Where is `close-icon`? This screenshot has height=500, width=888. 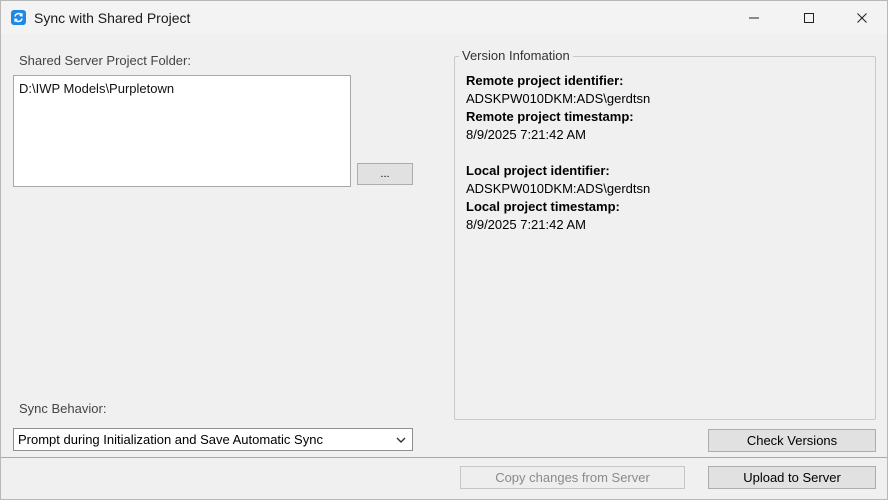 close-icon is located at coordinates (862, 17).